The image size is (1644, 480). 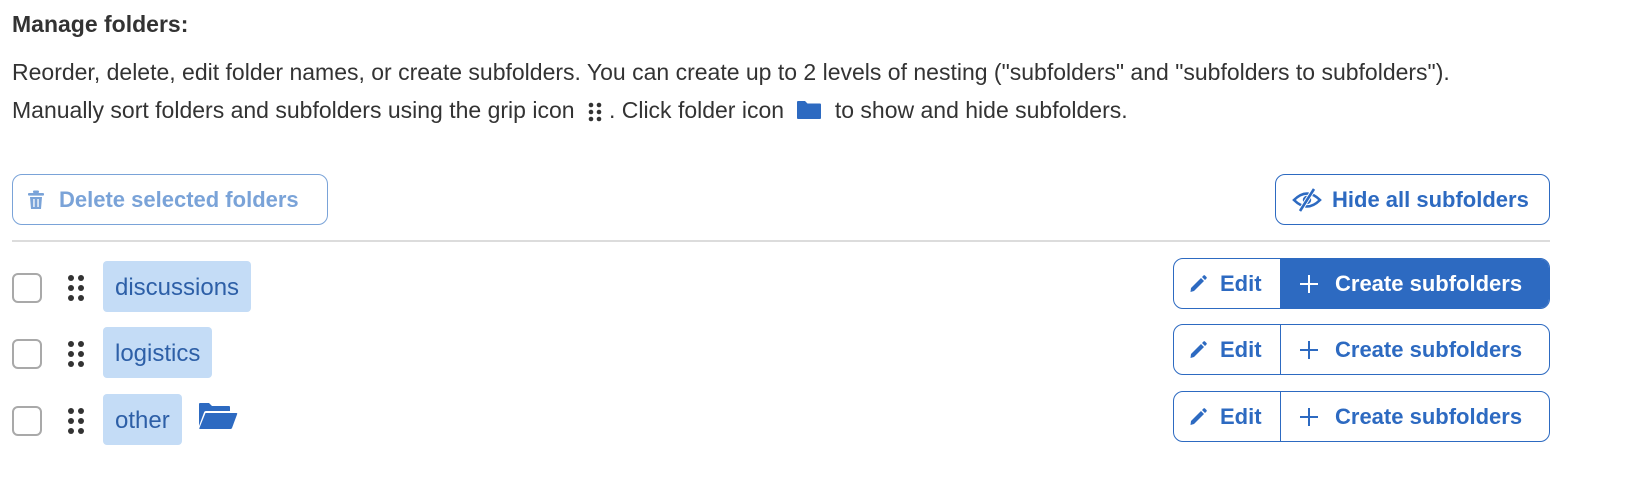 What do you see at coordinates (177, 286) in the screenshot?
I see `folder-name: discussions` at bounding box center [177, 286].